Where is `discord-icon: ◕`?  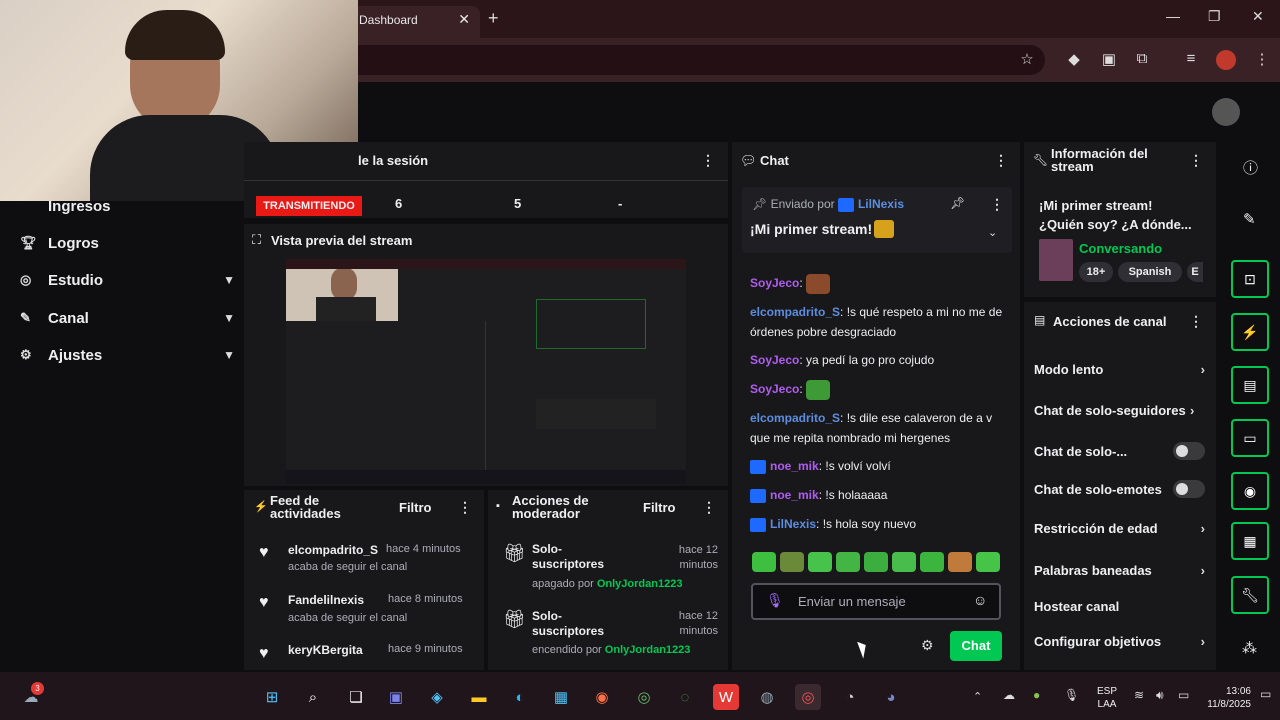 discord-icon: ◕ is located at coordinates (891, 697).